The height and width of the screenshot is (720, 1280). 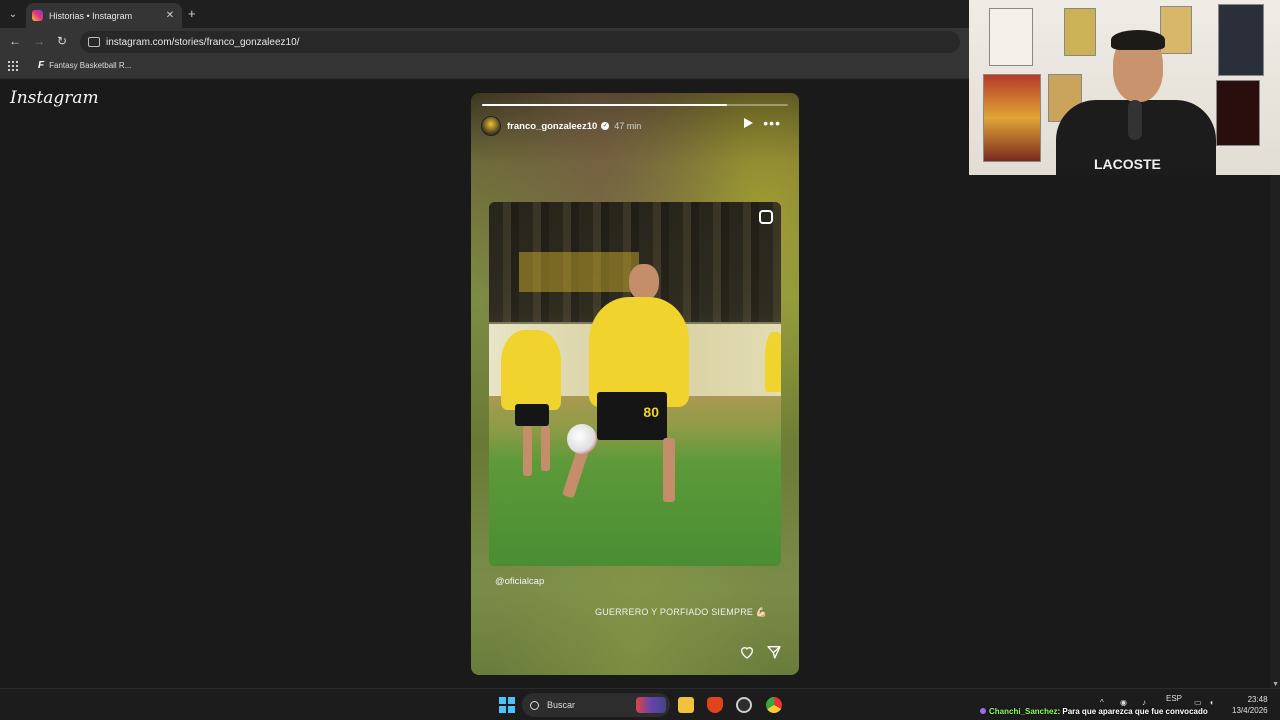 What do you see at coordinates (561, 705) in the screenshot?
I see `search-placeholder: Buscar` at bounding box center [561, 705].